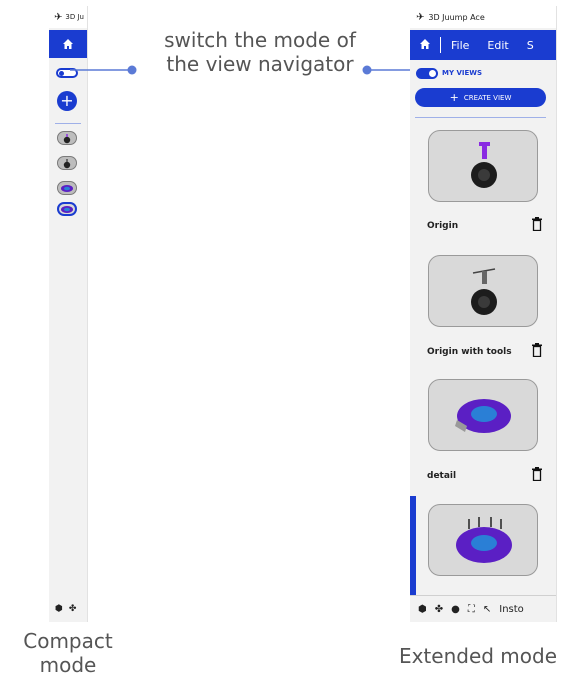 The height and width of the screenshot is (686, 571). Describe the element at coordinates (260, 40) in the screenshot. I see `annotation-line-1: switch the mode of` at that location.